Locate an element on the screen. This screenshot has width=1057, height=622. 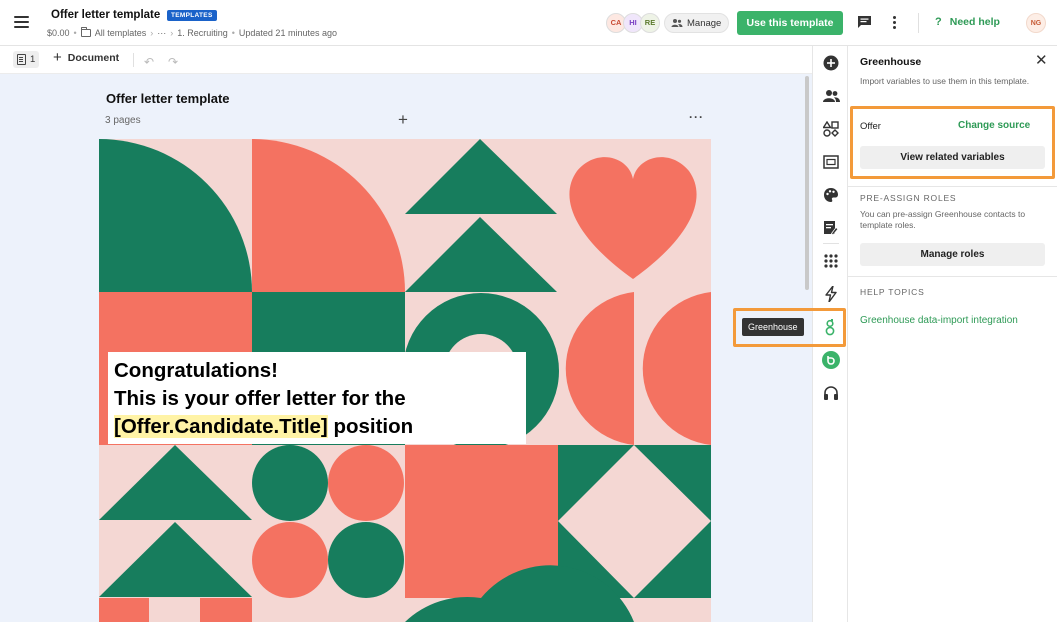
editor-toolbar: 1 + Document ↶ ↷ is located at coordinates (406, 60).